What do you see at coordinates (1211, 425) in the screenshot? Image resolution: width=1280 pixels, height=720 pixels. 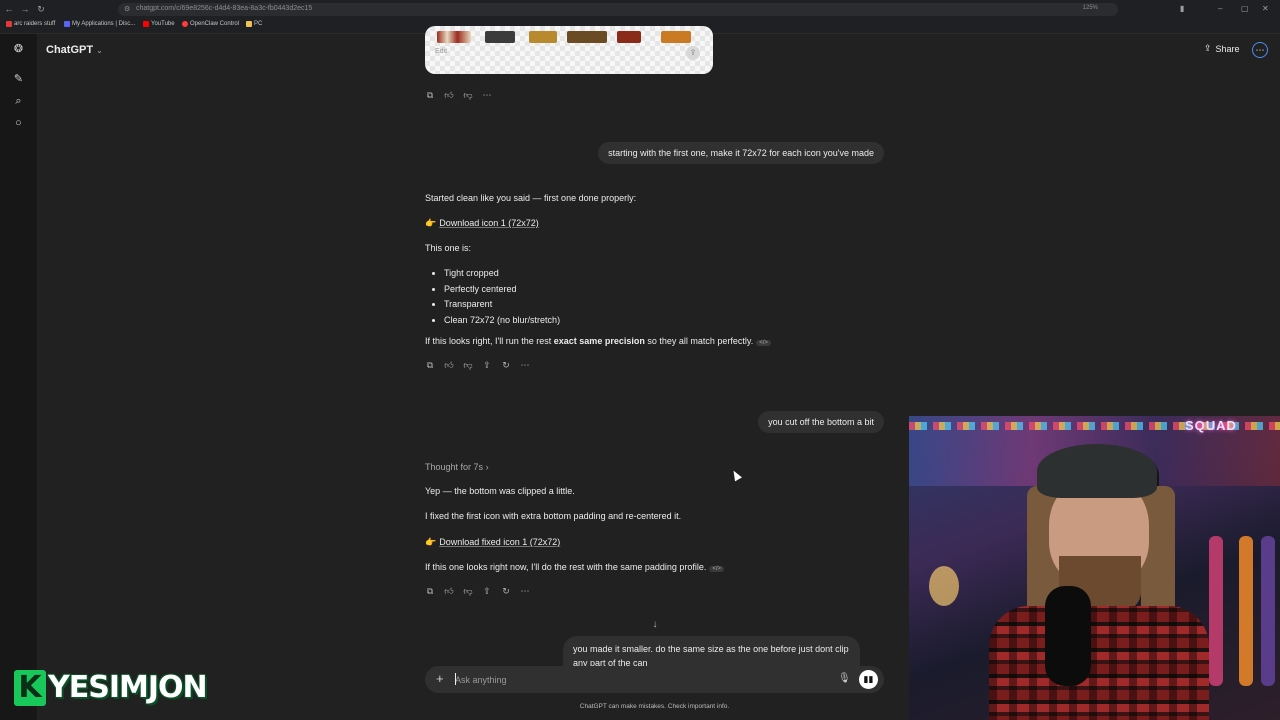 I see `webcam-sign: SQUAD` at bounding box center [1211, 425].